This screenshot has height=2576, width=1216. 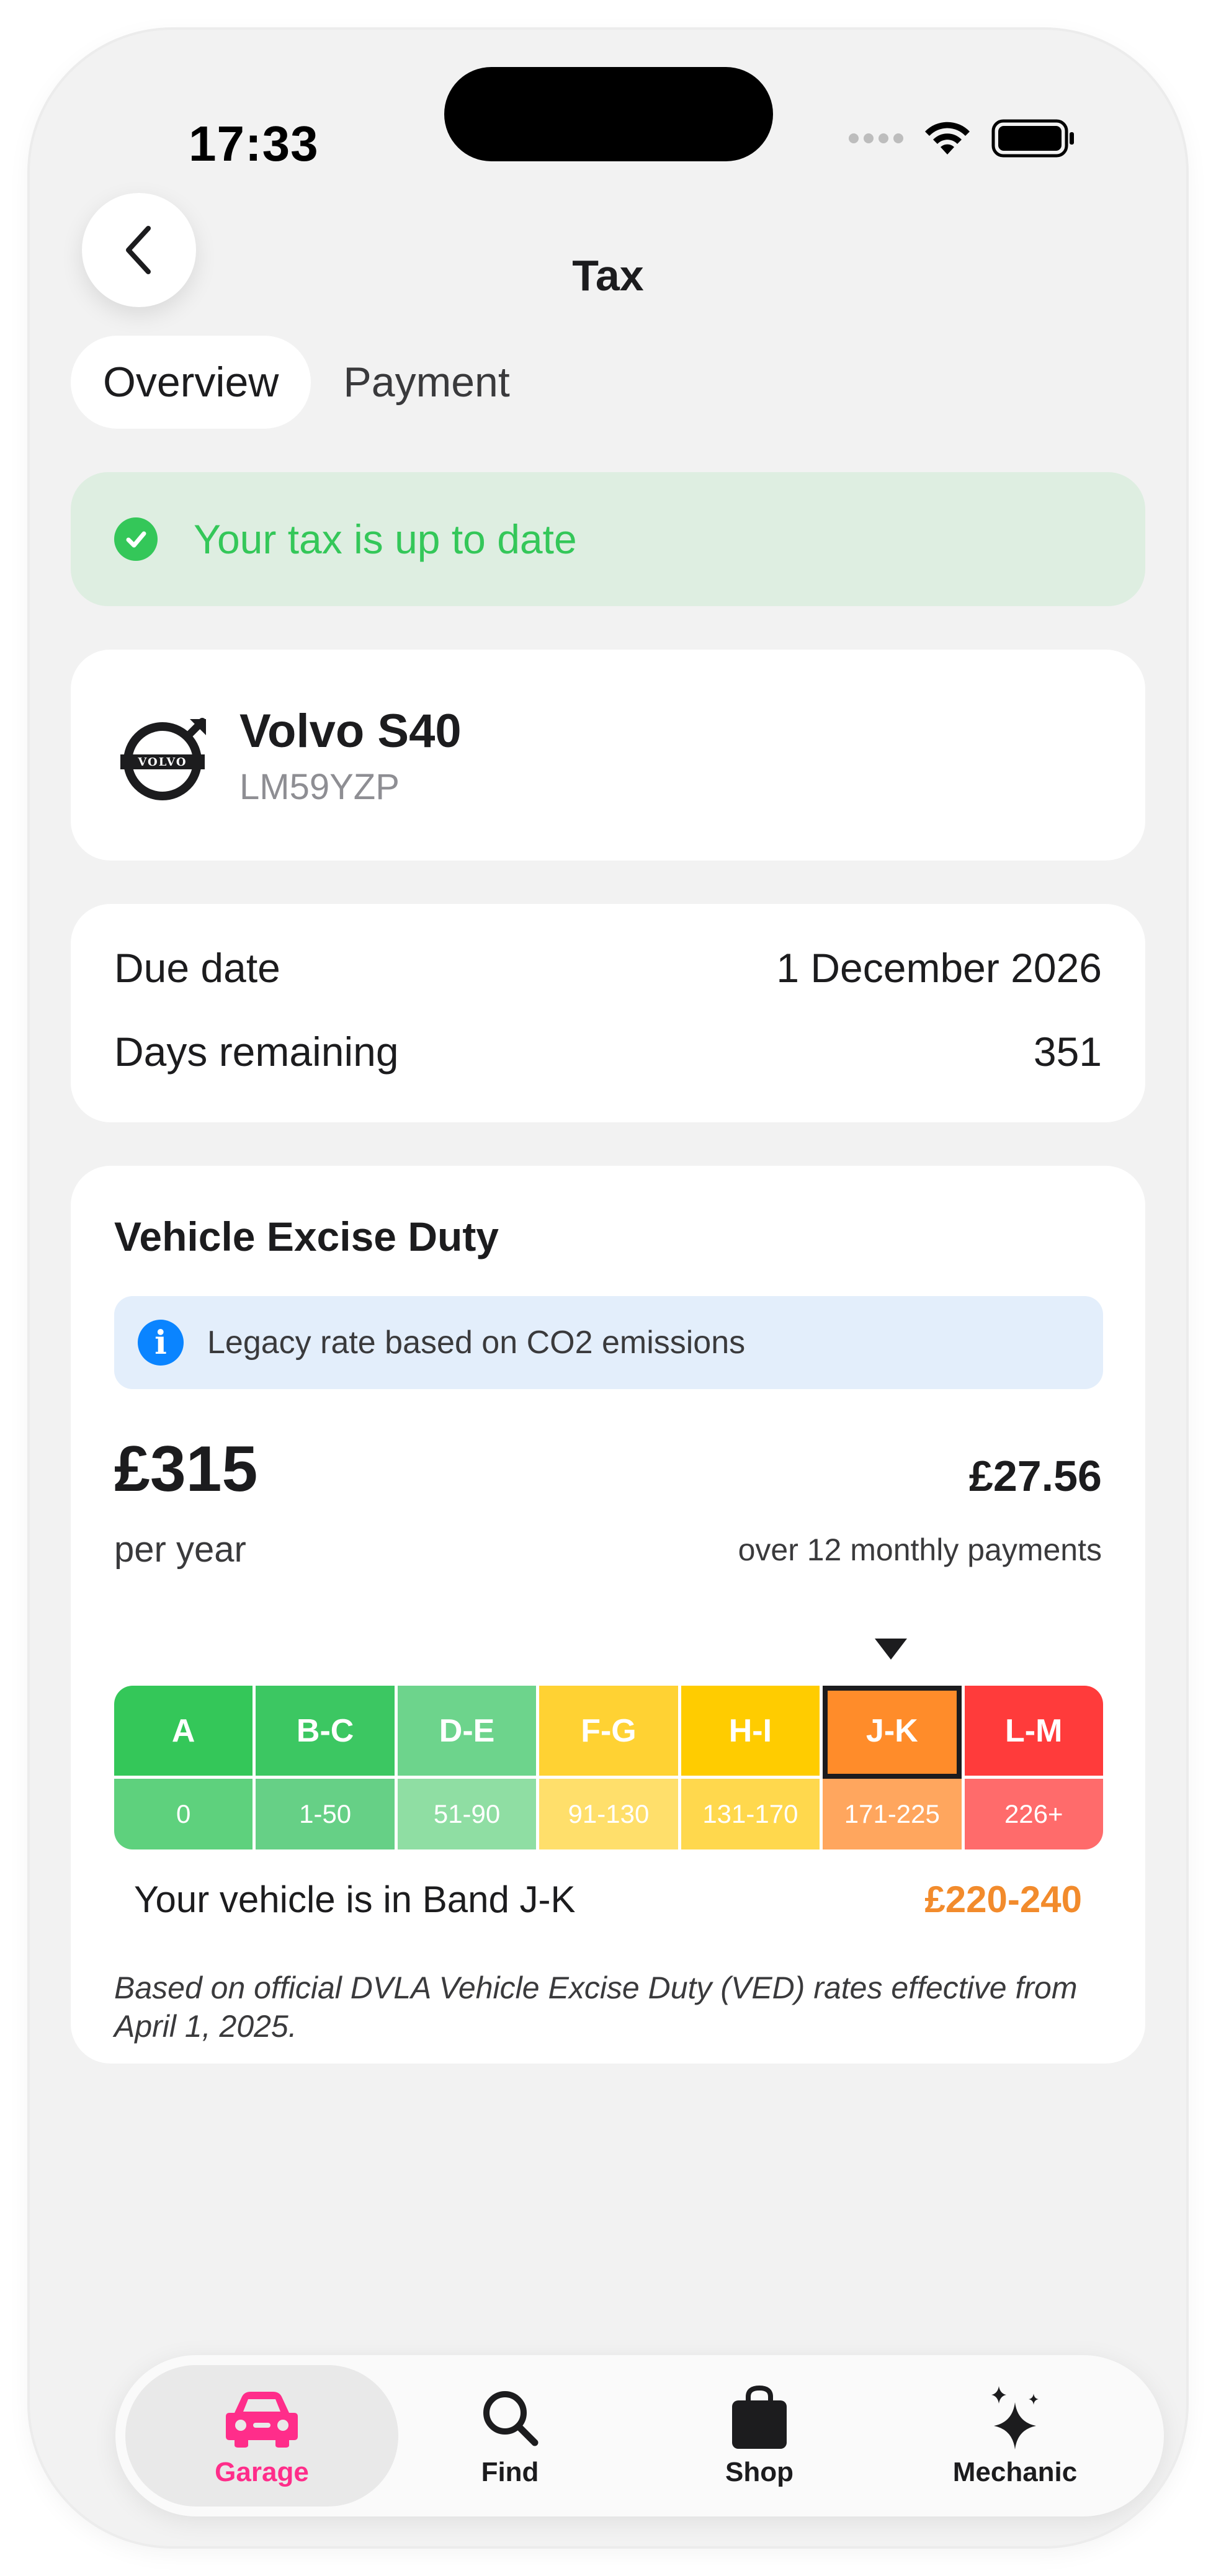 I want to click on monthly-price: £27.56, so click(x=1035, y=1476).